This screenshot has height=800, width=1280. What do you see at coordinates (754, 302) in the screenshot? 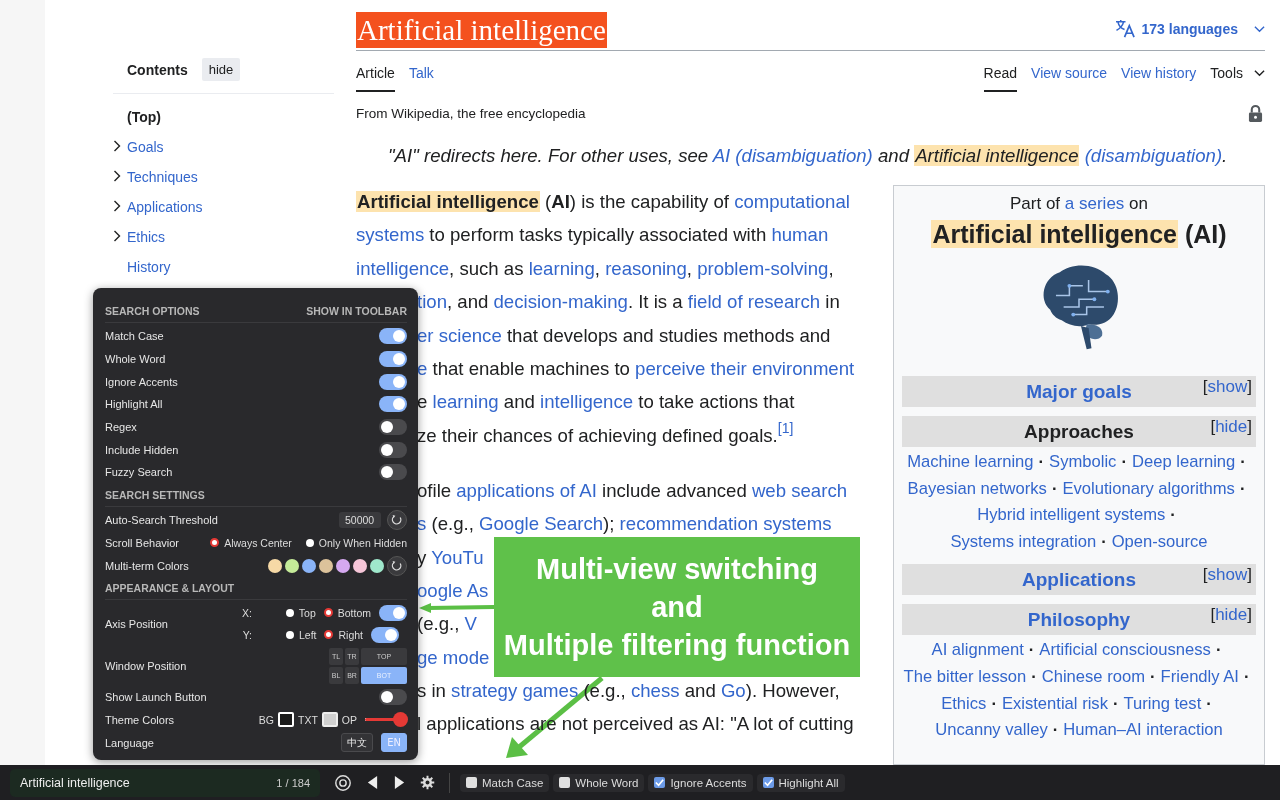
I see `link: field of research` at bounding box center [754, 302].